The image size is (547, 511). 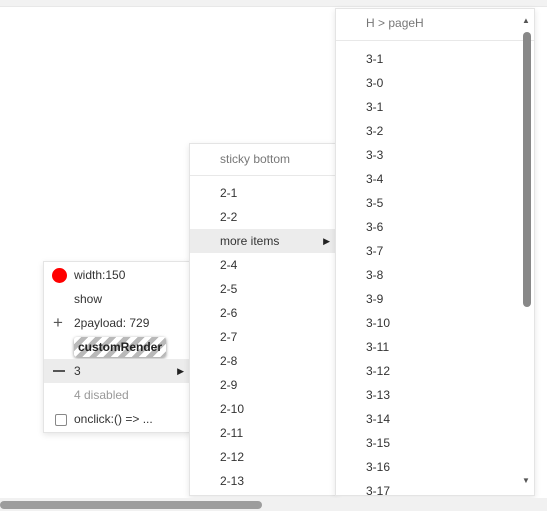 What do you see at coordinates (426, 203) in the screenshot?
I see `menu3-item: 3-5` at bounding box center [426, 203].